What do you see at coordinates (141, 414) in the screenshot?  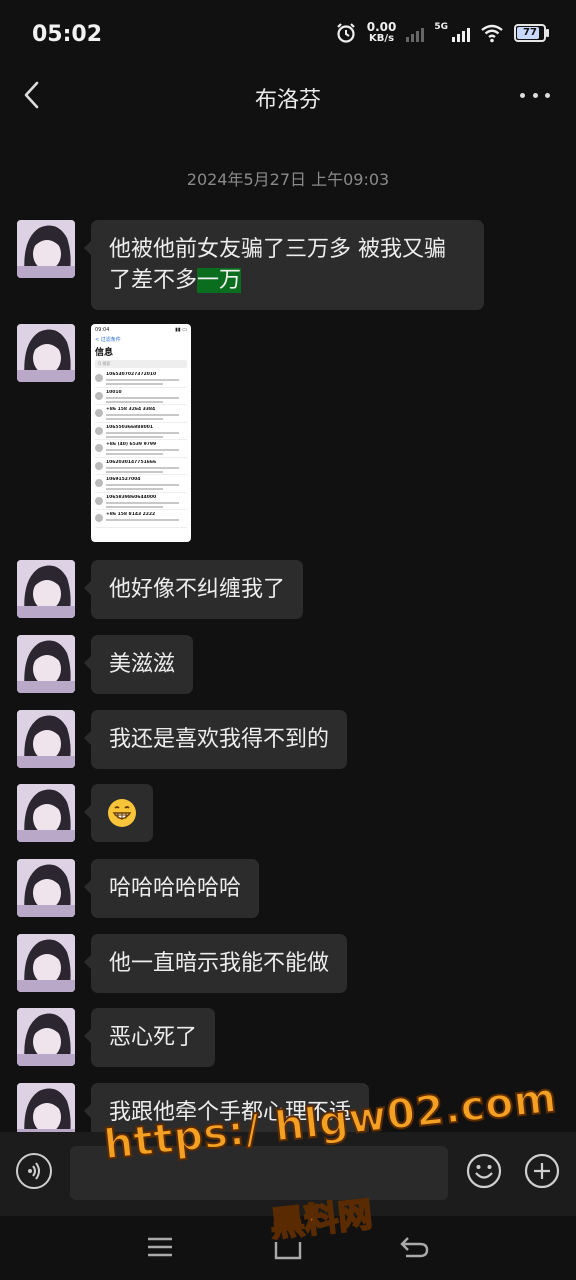 I see `screenshot-row: +86 158 3264 3384` at bounding box center [141, 414].